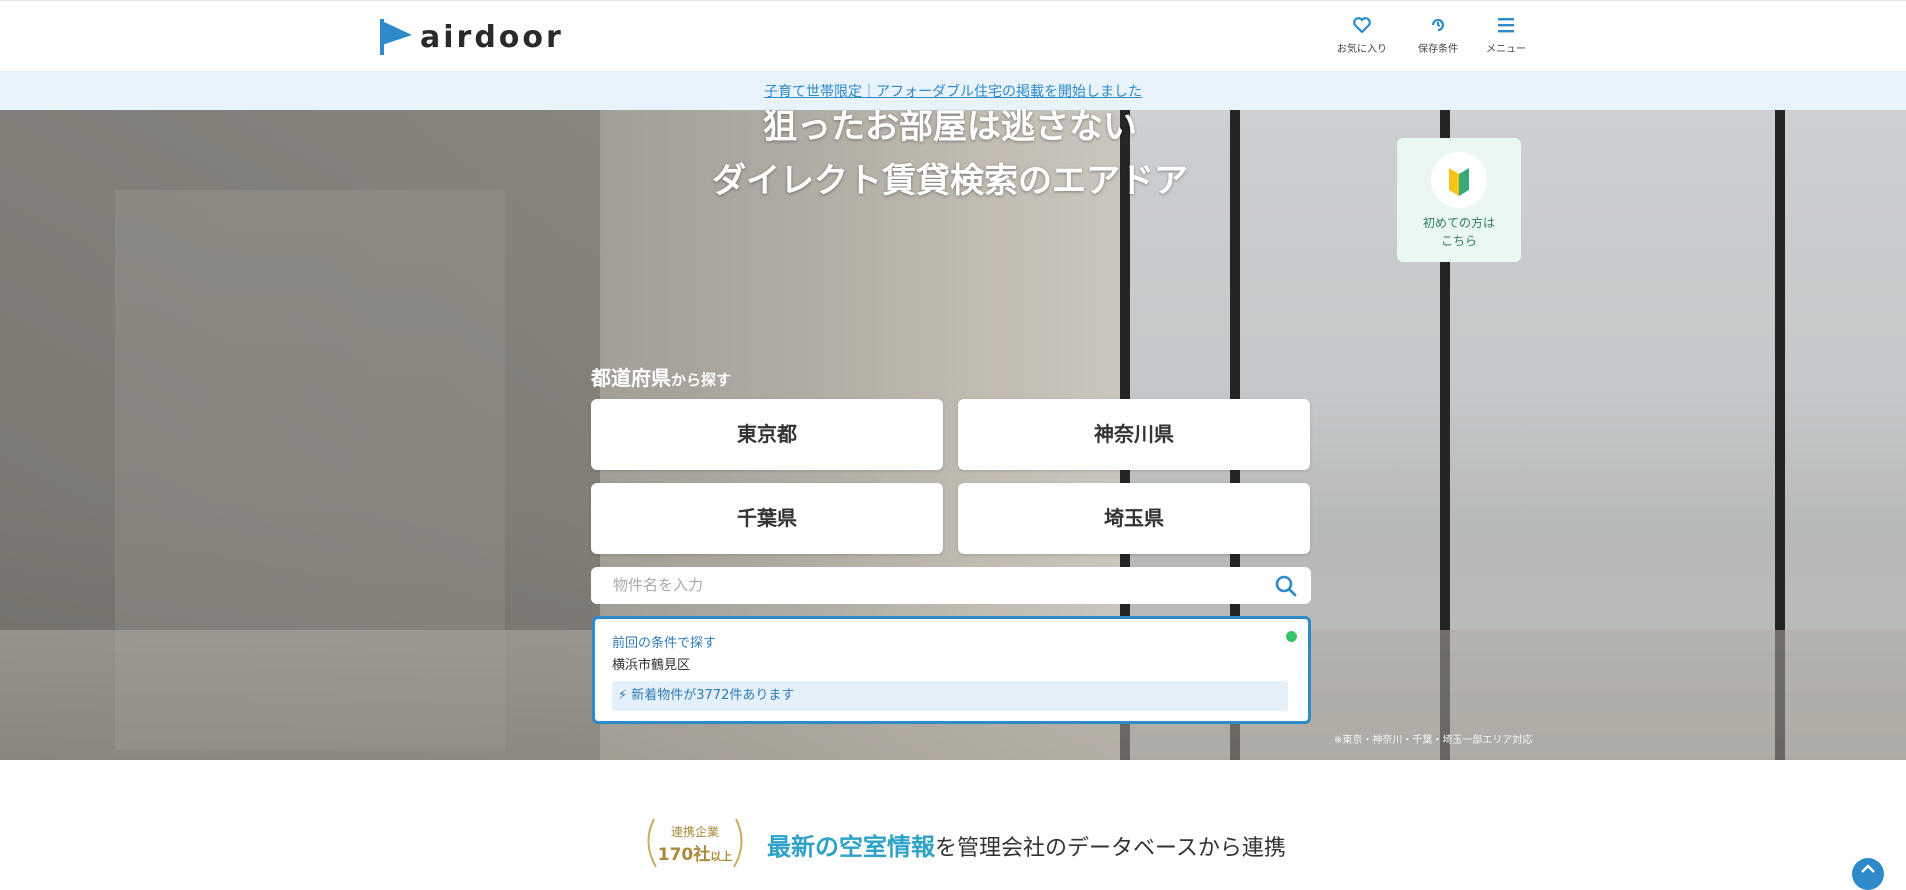  What do you see at coordinates (701, 380) in the screenshot?
I see `prefecture-label-suffix: から探す` at bounding box center [701, 380].